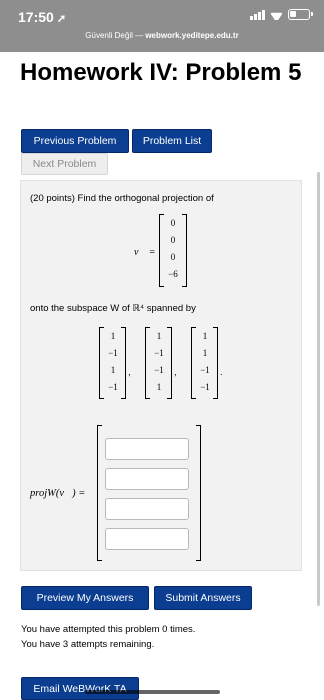 The height and width of the screenshot is (700, 324). Describe the element at coordinates (221, 372) in the screenshot. I see `period: .` at that location.